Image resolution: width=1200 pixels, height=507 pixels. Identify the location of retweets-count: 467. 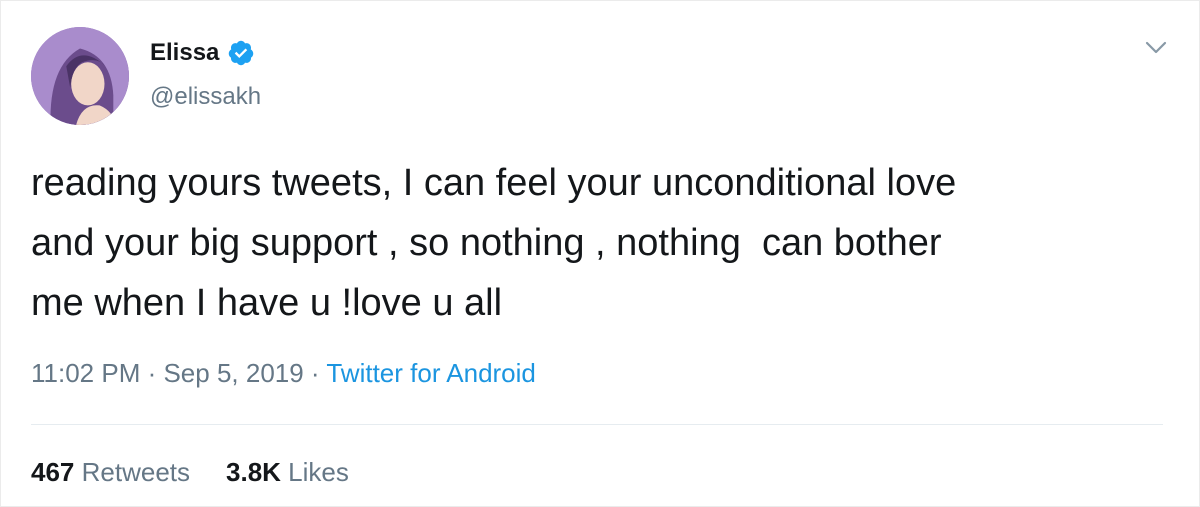
(53, 472).